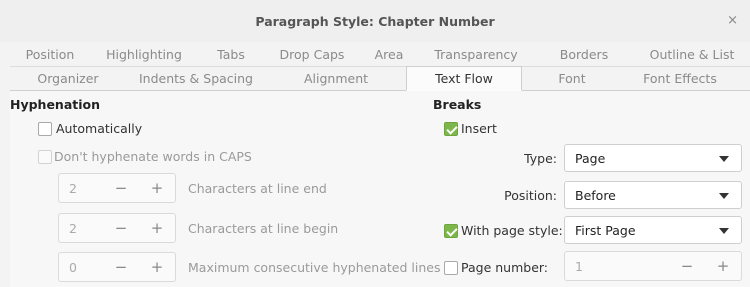  Describe the element at coordinates (257, 188) in the screenshot. I see `line-end-label: Characters at line end` at that location.